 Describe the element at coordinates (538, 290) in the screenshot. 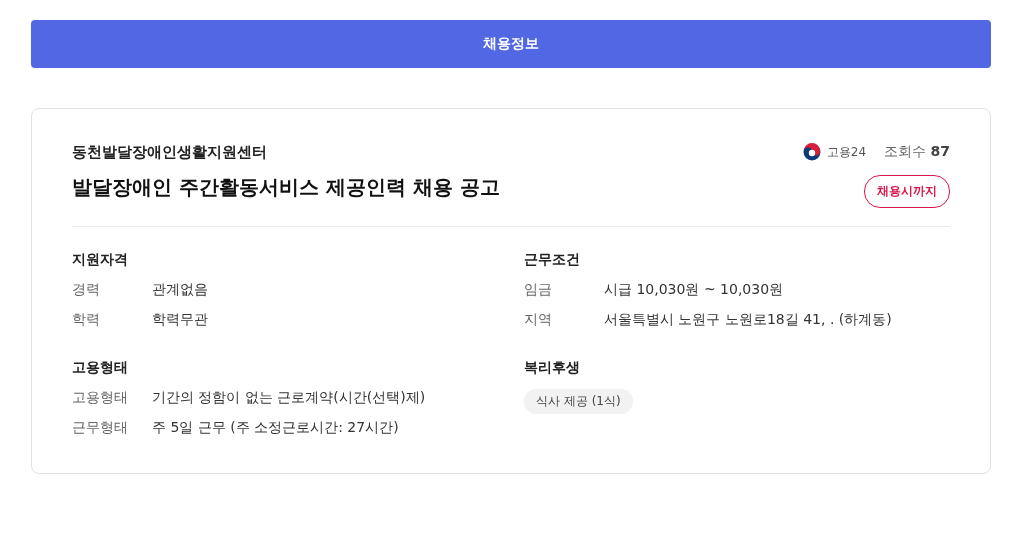

I see `field-label: 임금` at that location.